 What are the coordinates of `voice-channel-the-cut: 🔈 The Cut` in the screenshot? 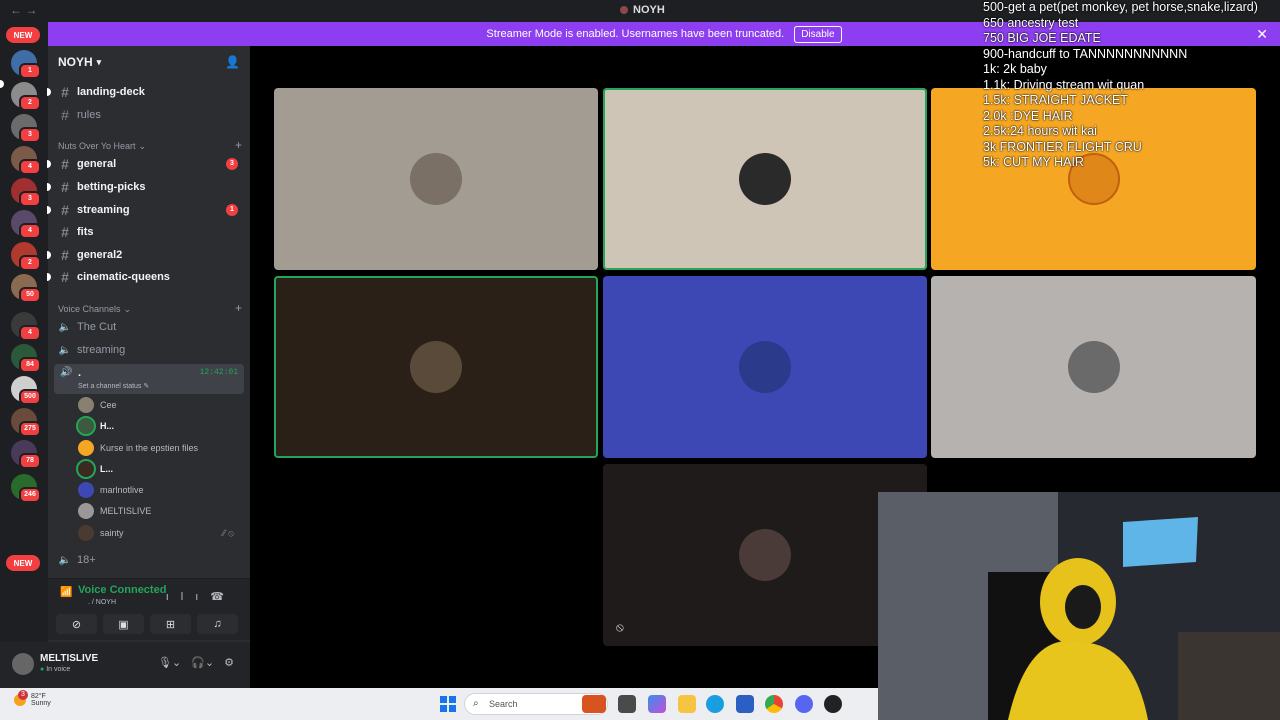 It's located at (150, 327).